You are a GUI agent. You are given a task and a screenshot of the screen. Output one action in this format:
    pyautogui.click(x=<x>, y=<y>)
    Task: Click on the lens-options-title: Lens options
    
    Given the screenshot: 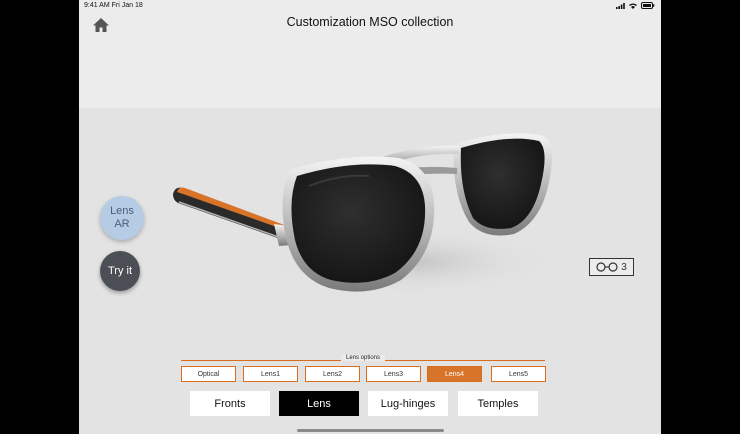 What is the action you would take?
    pyautogui.click(x=363, y=358)
    